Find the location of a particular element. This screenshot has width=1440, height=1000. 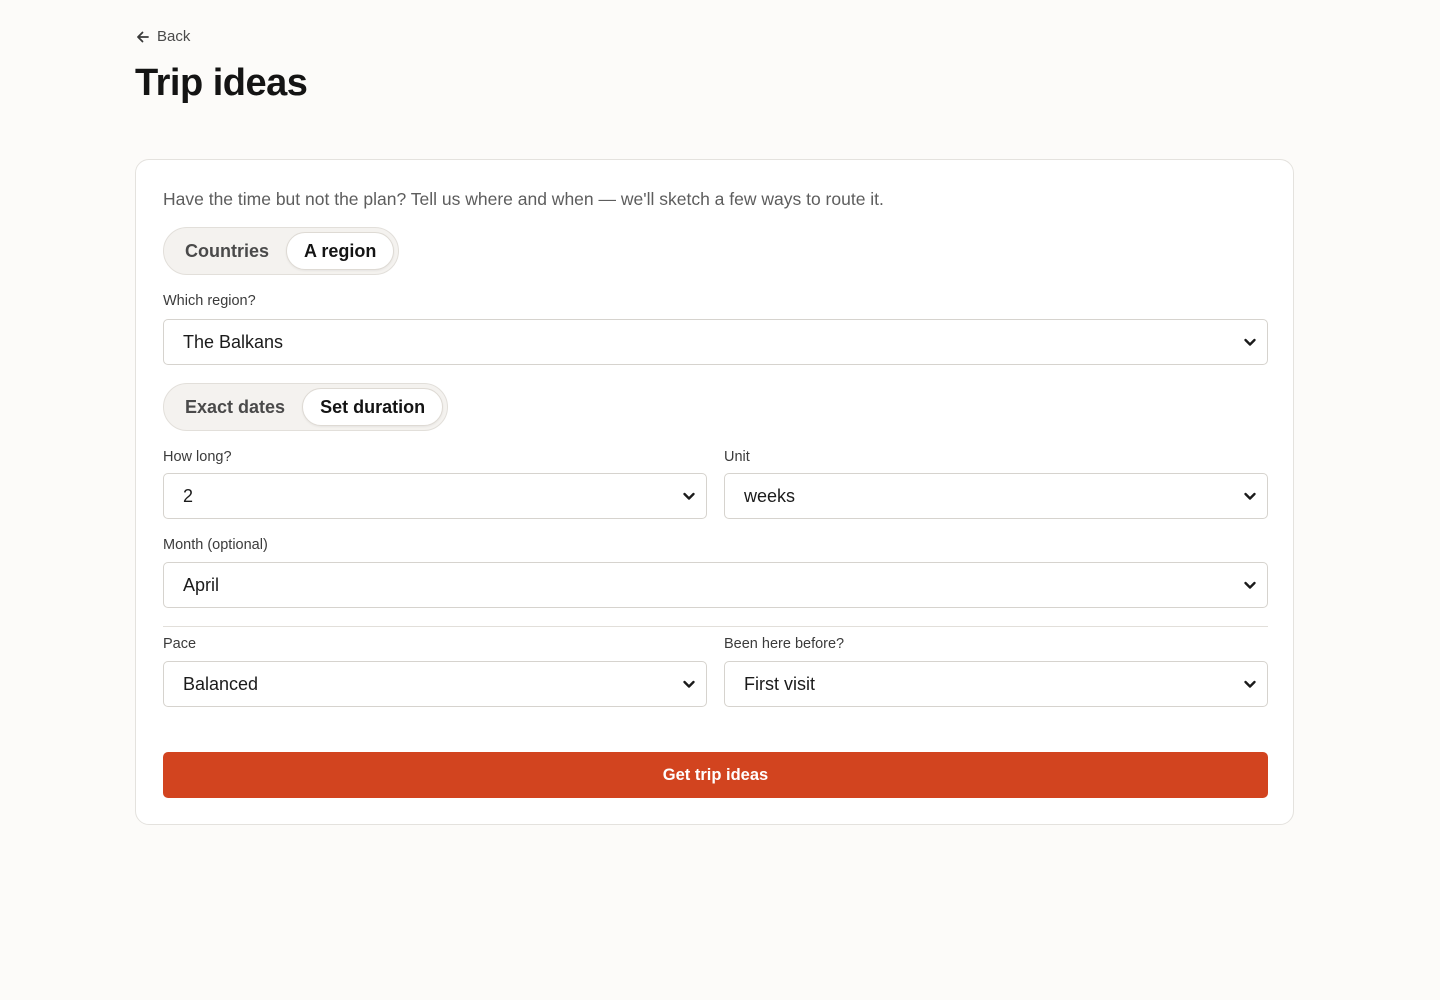

time-toggle: Exact dates Set duration is located at coordinates (306, 407).